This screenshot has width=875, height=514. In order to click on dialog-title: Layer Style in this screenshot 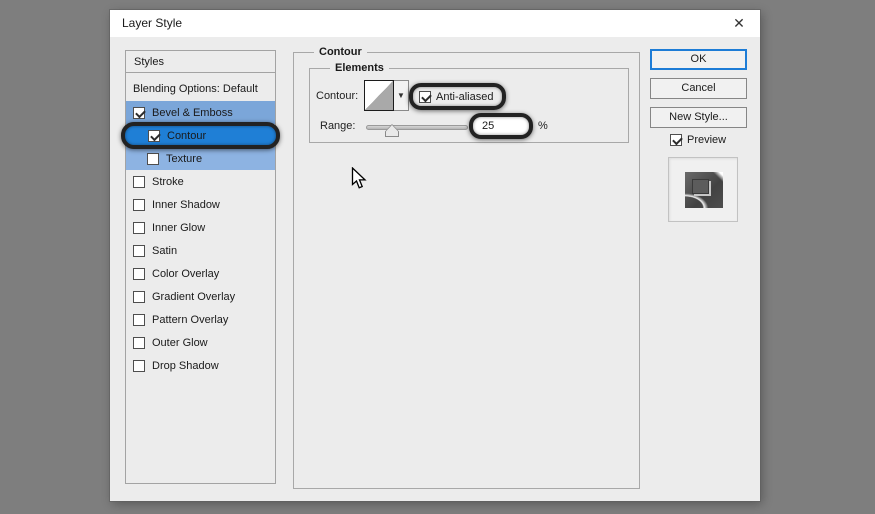, I will do `click(152, 23)`.